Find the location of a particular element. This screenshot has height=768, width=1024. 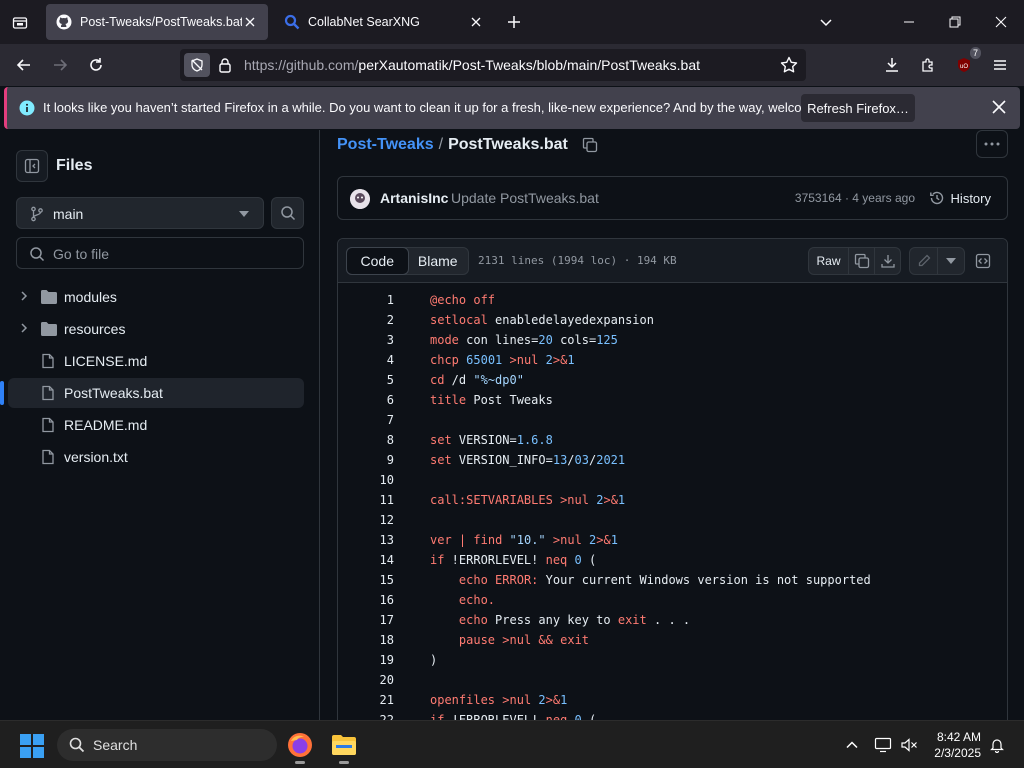

caret-down-icon is located at coordinates (244, 214).